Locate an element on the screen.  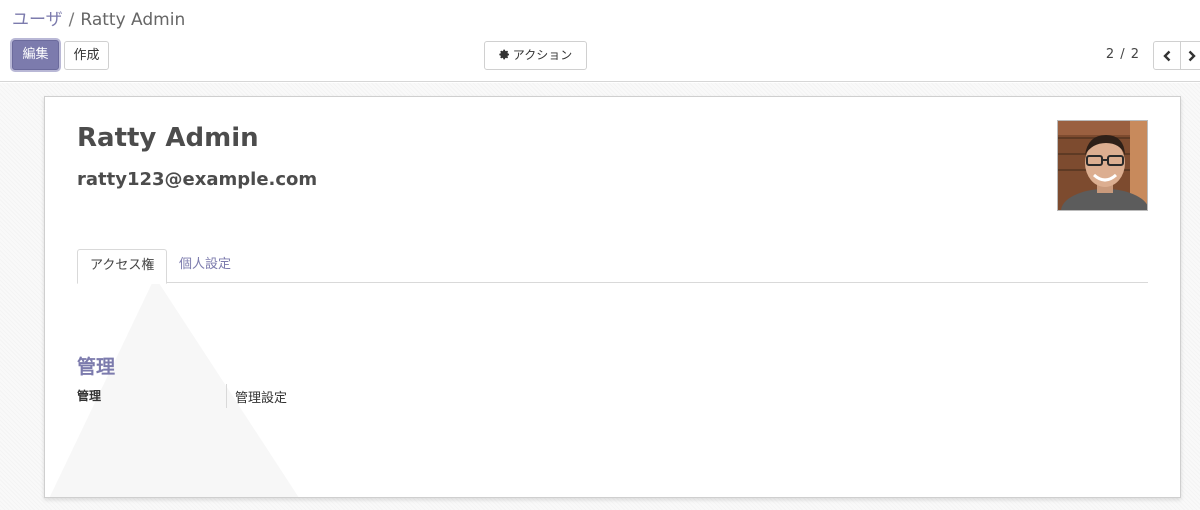
user-avatar is located at coordinates (1102, 165).